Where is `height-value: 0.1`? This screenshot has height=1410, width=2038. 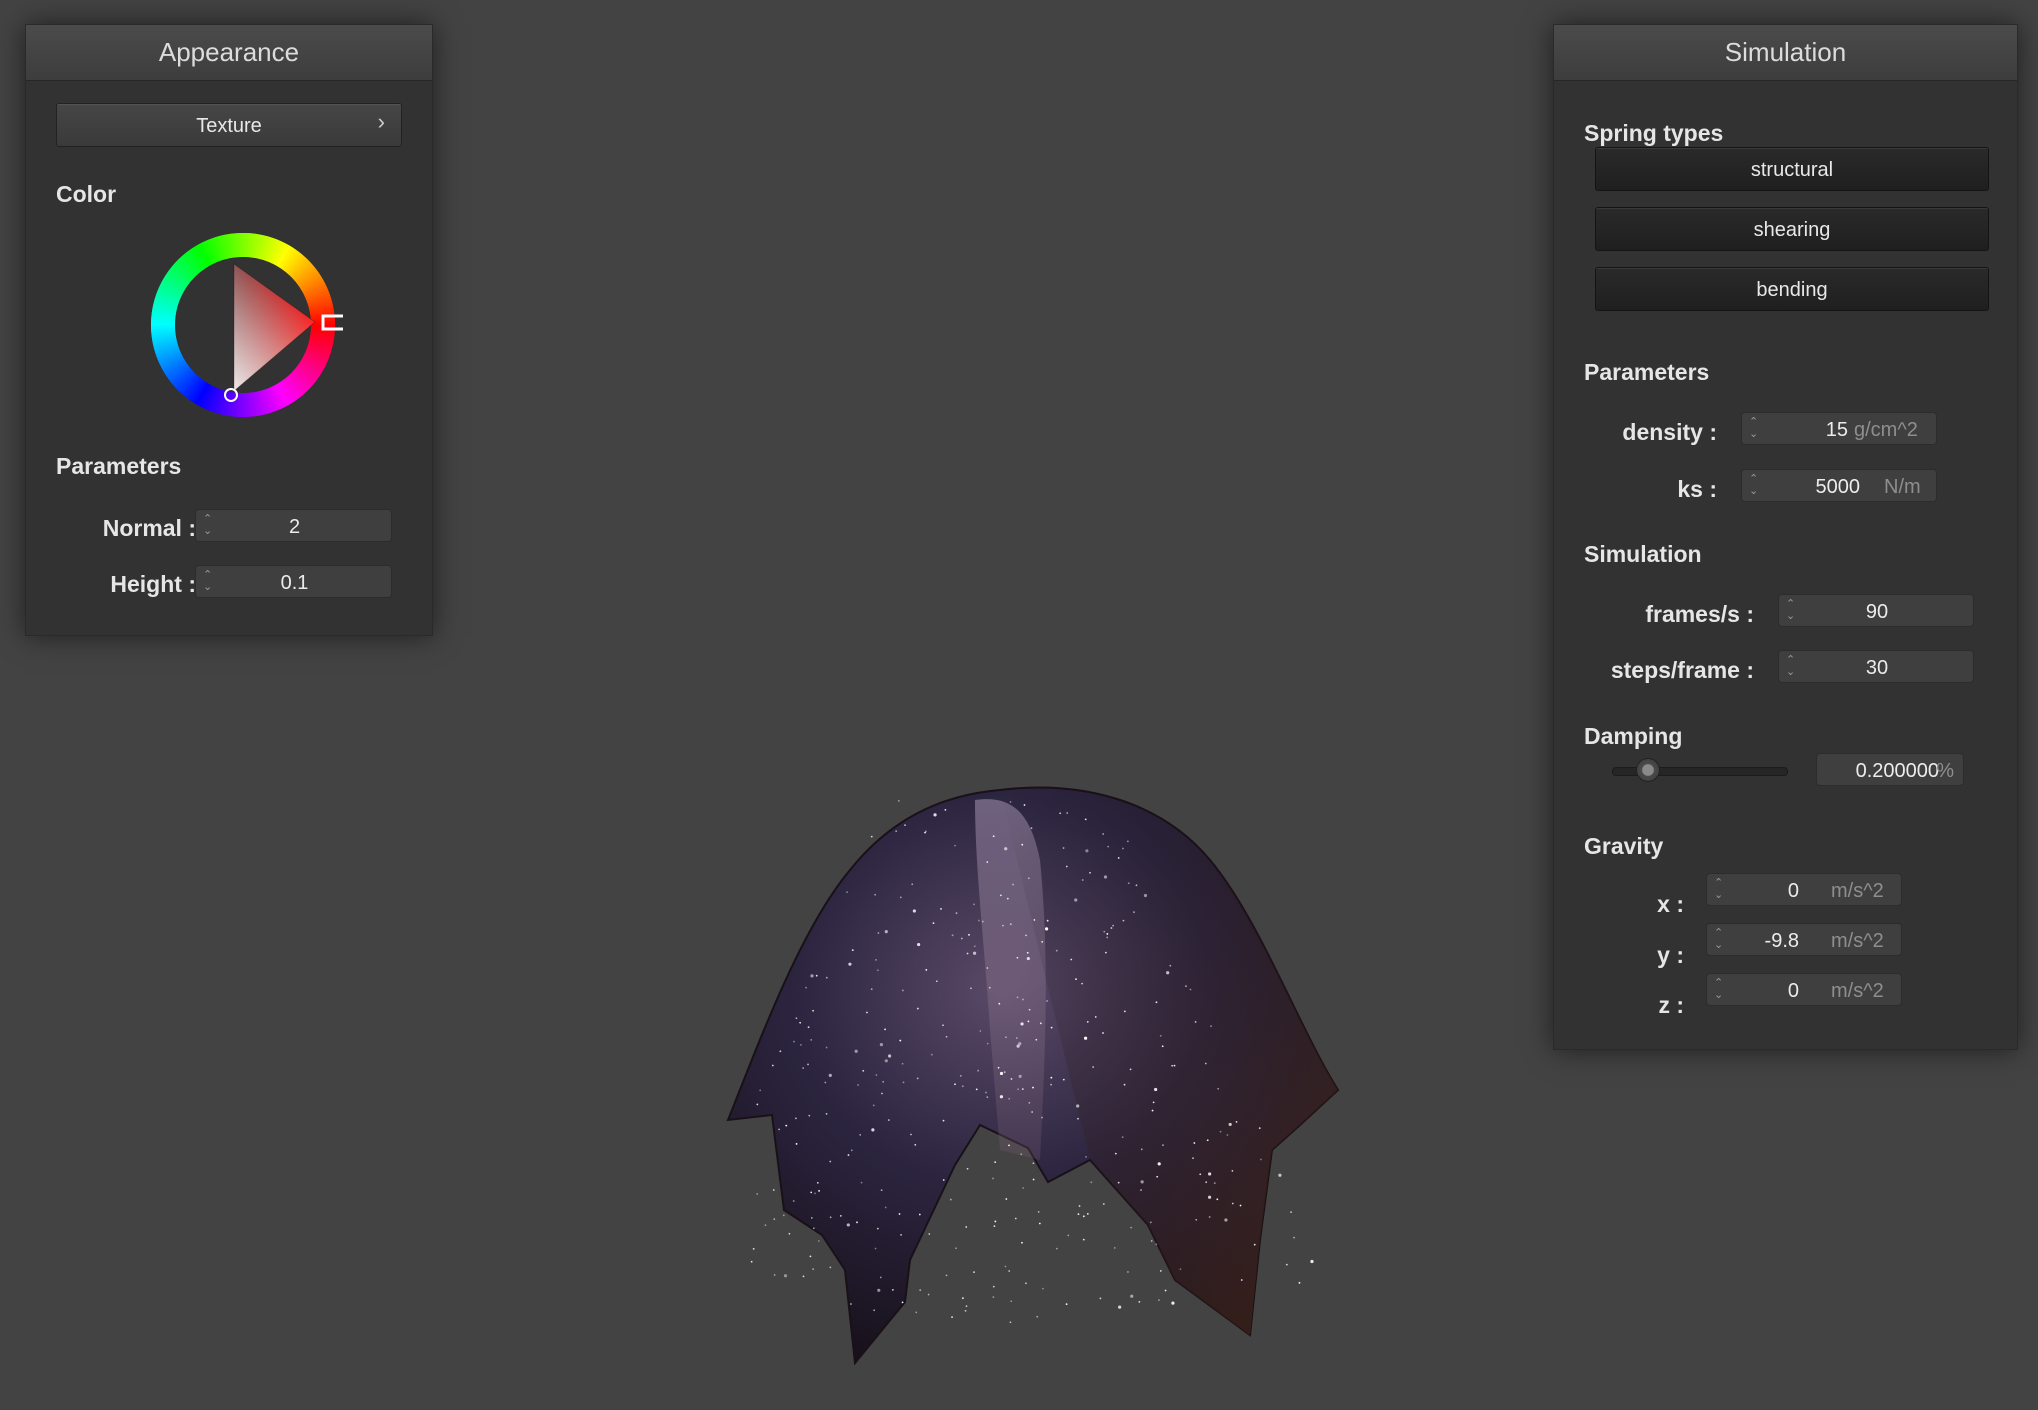 height-value: 0.1 is located at coordinates (294, 583).